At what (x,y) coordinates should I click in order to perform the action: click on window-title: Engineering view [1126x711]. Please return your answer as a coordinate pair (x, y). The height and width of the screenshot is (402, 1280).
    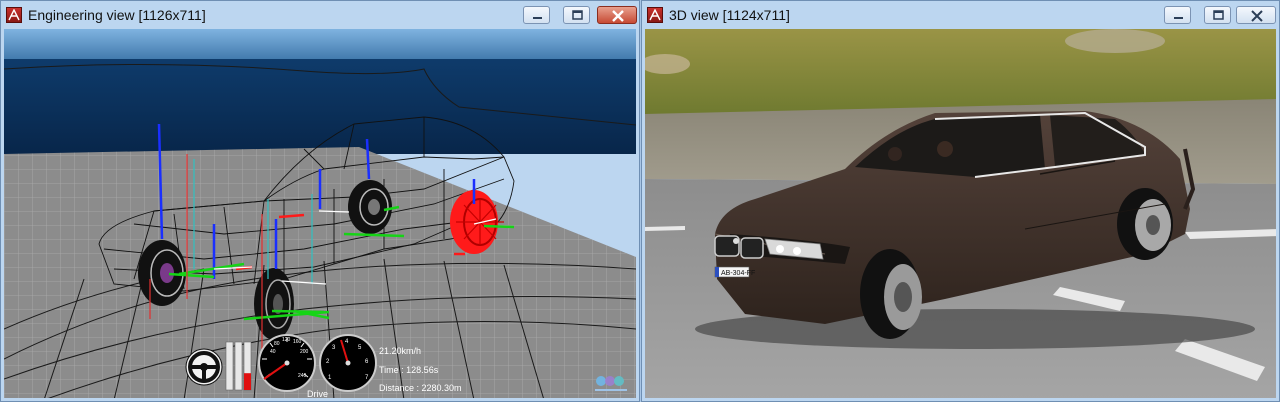
    Looking at the image, I should click on (117, 15).